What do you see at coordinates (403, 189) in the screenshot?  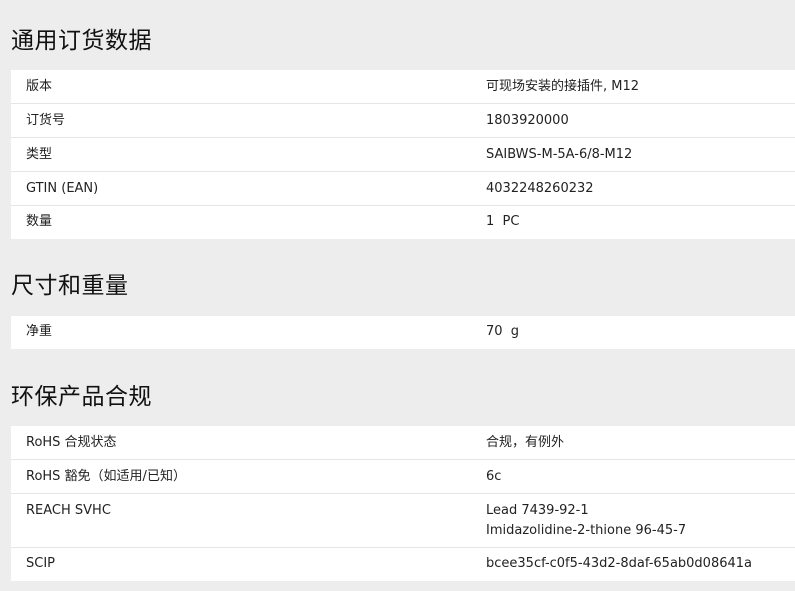 I see `table-row: GTIN (EAN) 4032248260232` at bounding box center [403, 189].